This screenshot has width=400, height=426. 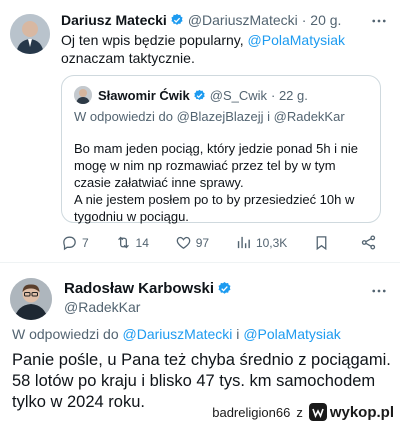 I want to click on reply-count: 7, so click(x=85, y=242).